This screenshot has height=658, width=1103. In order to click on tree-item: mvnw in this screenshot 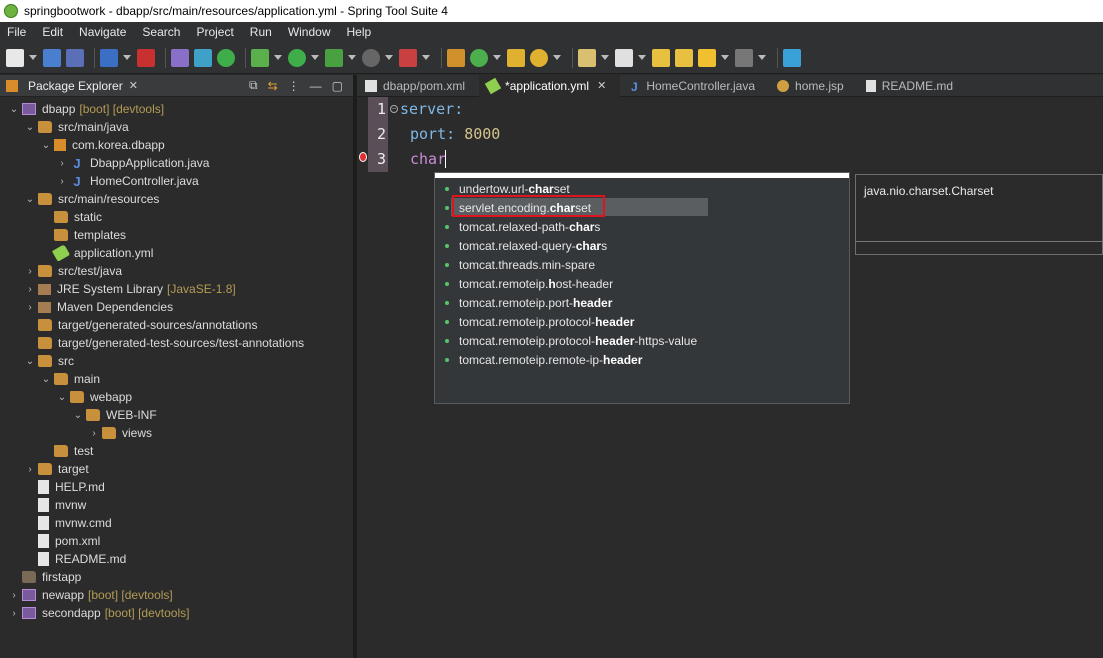, I will do `click(55, 505)`.